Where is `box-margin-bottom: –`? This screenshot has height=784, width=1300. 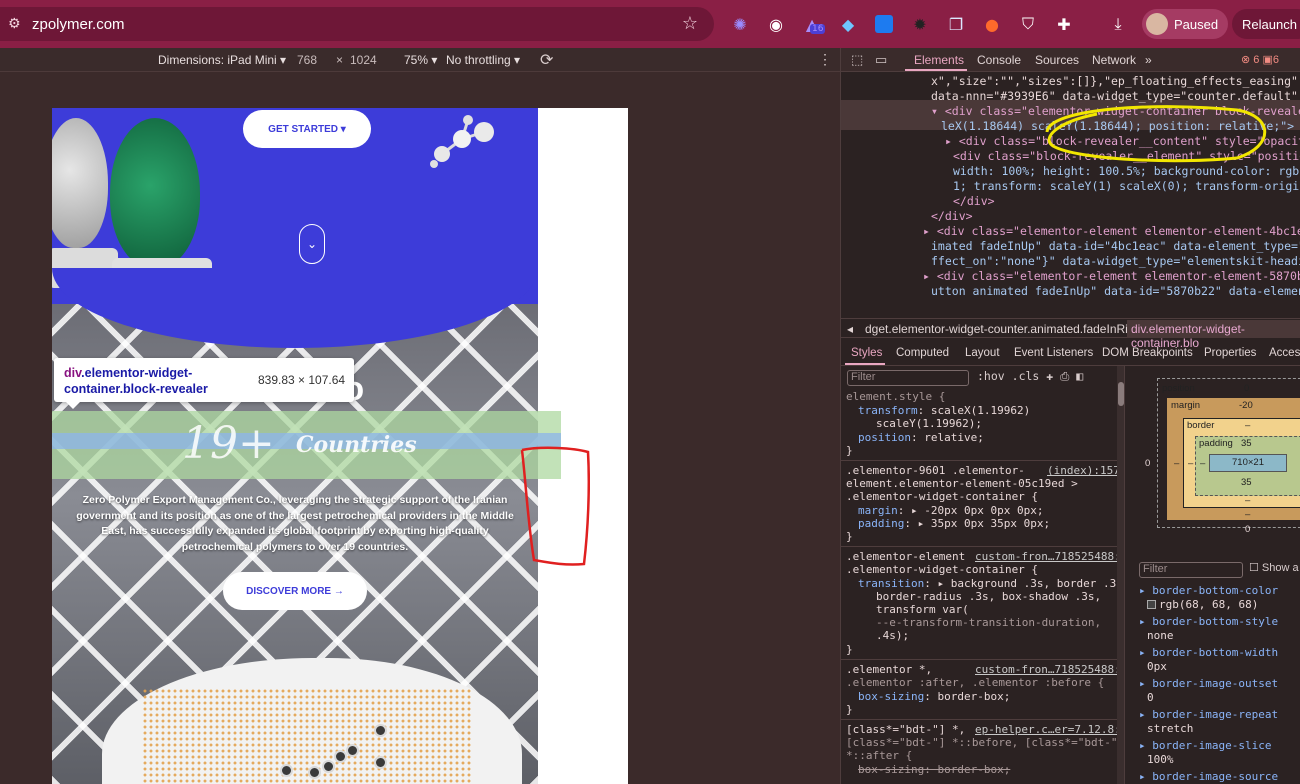 box-margin-bottom: – is located at coordinates (1247, 514).